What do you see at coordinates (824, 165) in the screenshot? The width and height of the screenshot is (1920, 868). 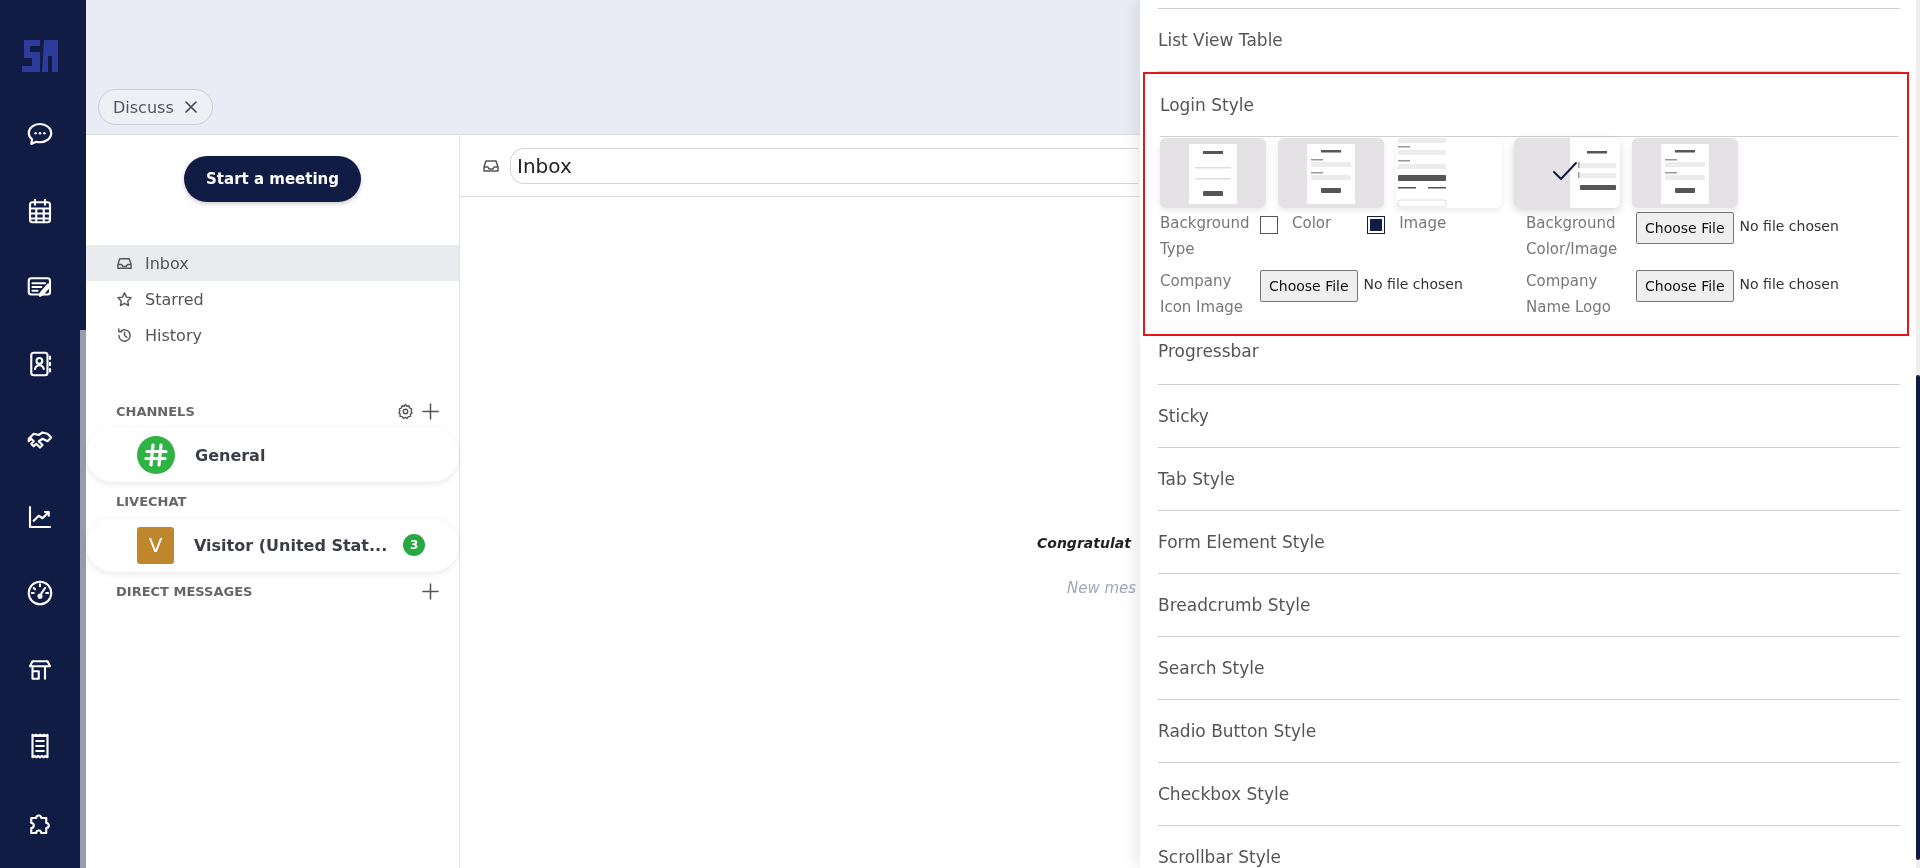 I see `thread-title-field: Inbox` at bounding box center [824, 165].